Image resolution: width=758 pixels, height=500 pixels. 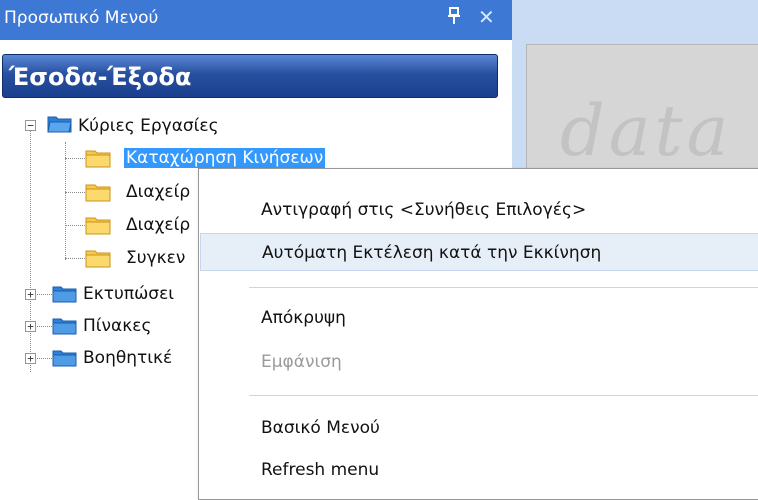 I want to click on menu-item-main-menu: Βασικό Μενού, so click(x=479, y=428).